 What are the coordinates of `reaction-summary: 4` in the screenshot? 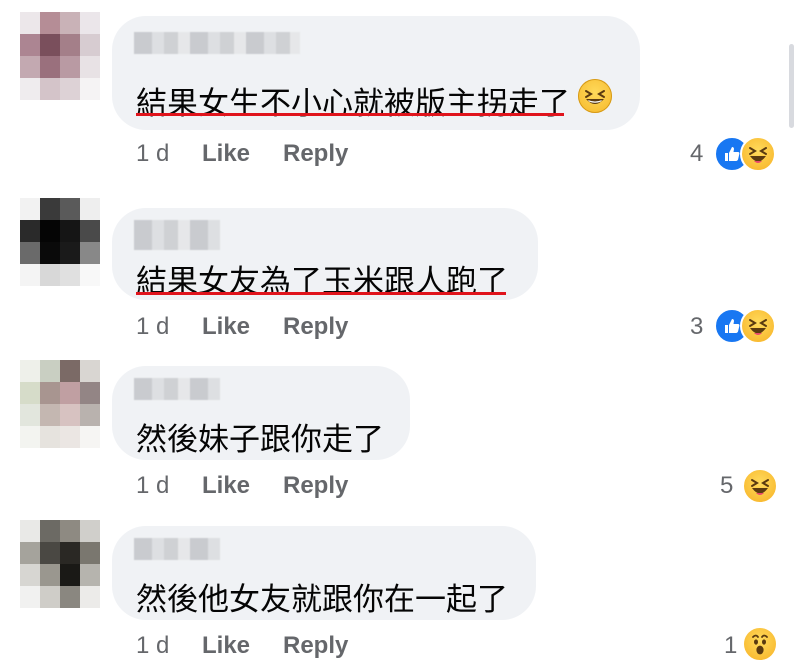 It's located at (740, 154).